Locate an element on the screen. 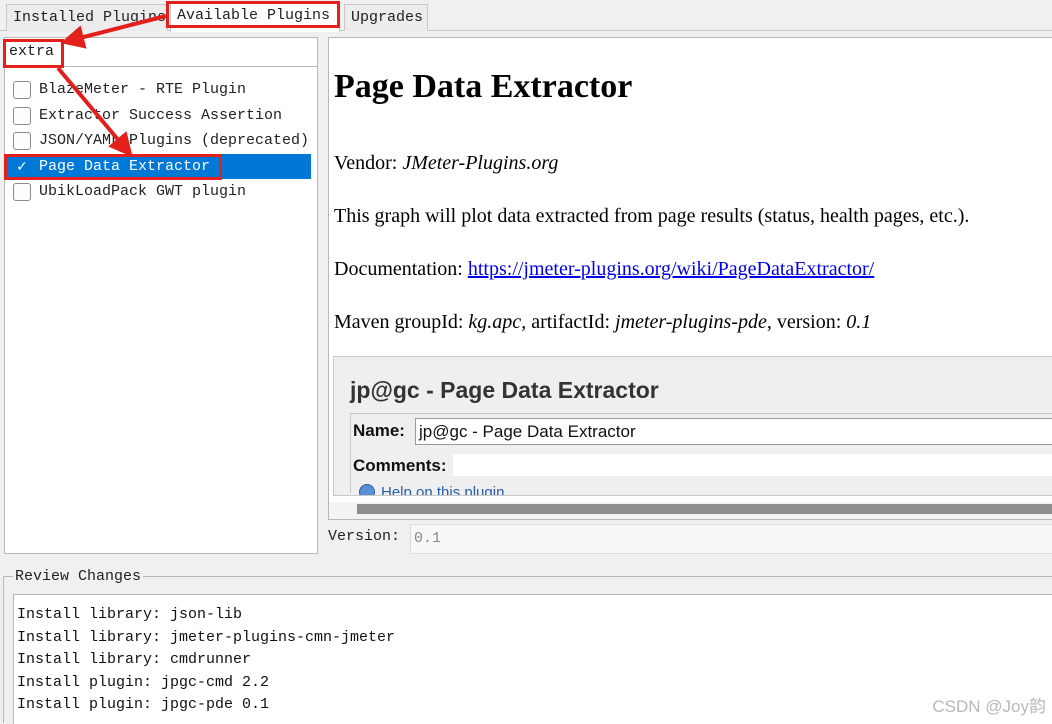 The width and height of the screenshot is (1052, 724). plugin-item-label: JSON/YAML Plugins (deprecated) is located at coordinates (174, 140).